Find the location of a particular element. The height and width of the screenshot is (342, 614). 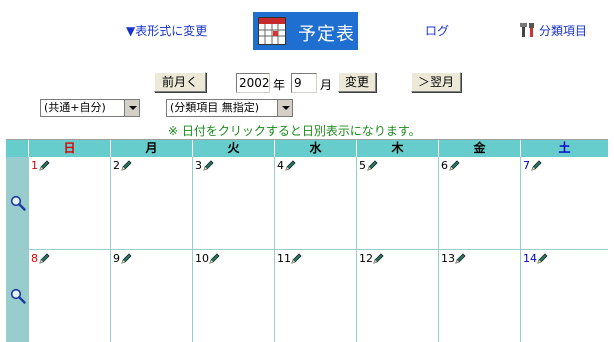

day-number-link: 14 is located at coordinates (530, 258).